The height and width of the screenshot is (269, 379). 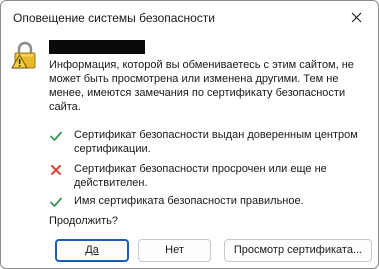 I want to click on redacted-hostname, so click(x=97, y=47).